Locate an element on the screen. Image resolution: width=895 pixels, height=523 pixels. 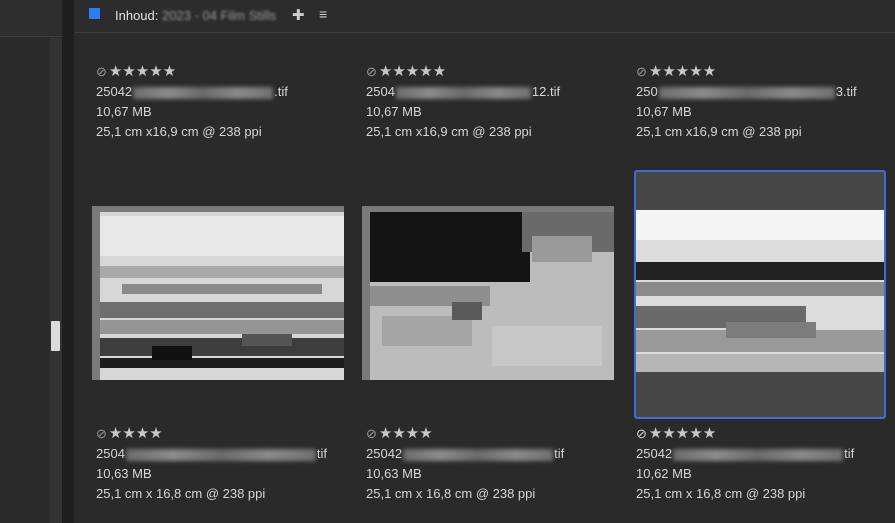
panel-color-icon is located at coordinates (94, 13).